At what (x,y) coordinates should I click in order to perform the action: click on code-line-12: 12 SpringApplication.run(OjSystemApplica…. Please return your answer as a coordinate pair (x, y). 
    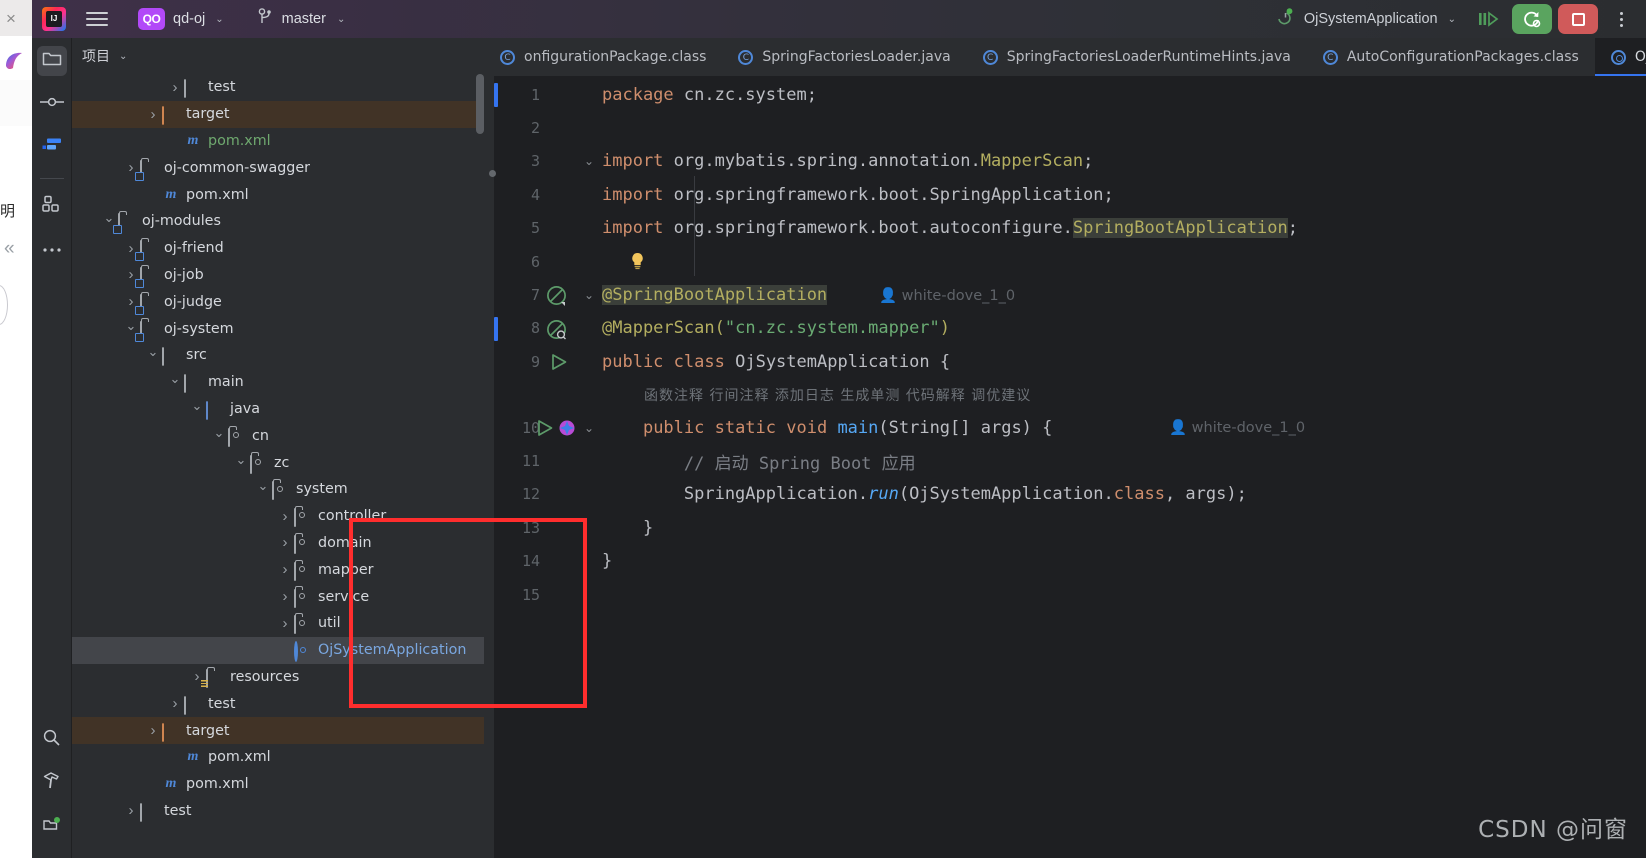
    Looking at the image, I should click on (1065, 494).